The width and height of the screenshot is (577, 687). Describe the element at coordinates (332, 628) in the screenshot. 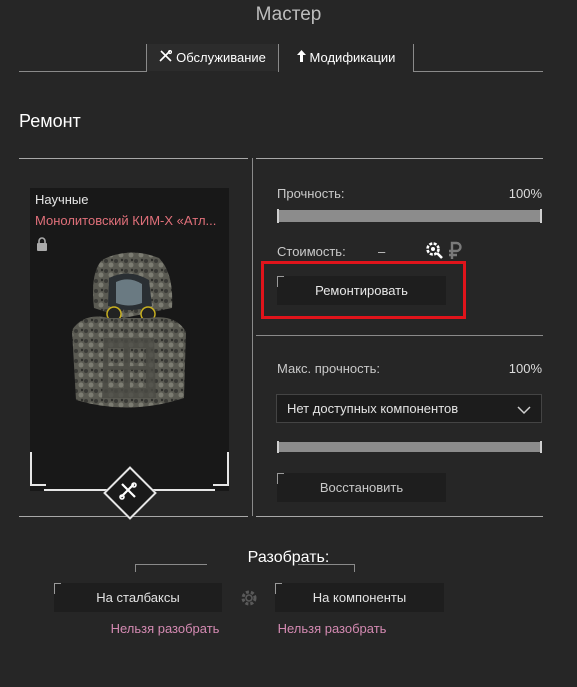

I see `components-note: Нельзя разобрать` at that location.